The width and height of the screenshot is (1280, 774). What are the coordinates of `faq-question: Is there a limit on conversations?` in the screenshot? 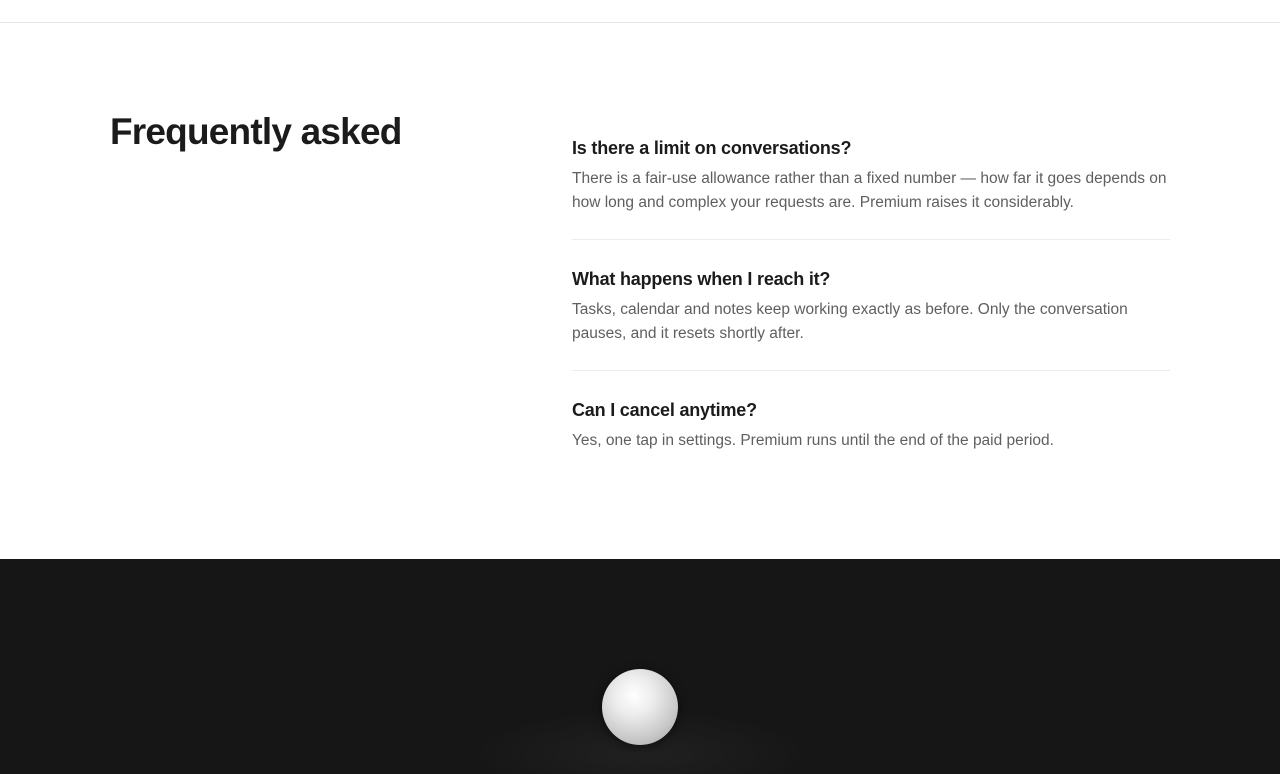 It's located at (712, 148).